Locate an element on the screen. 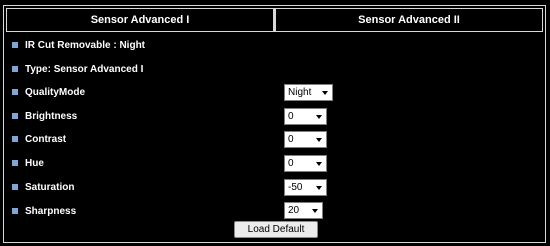 The height and width of the screenshot is (246, 550). load-default-button: Load Default is located at coordinates (276, 229).